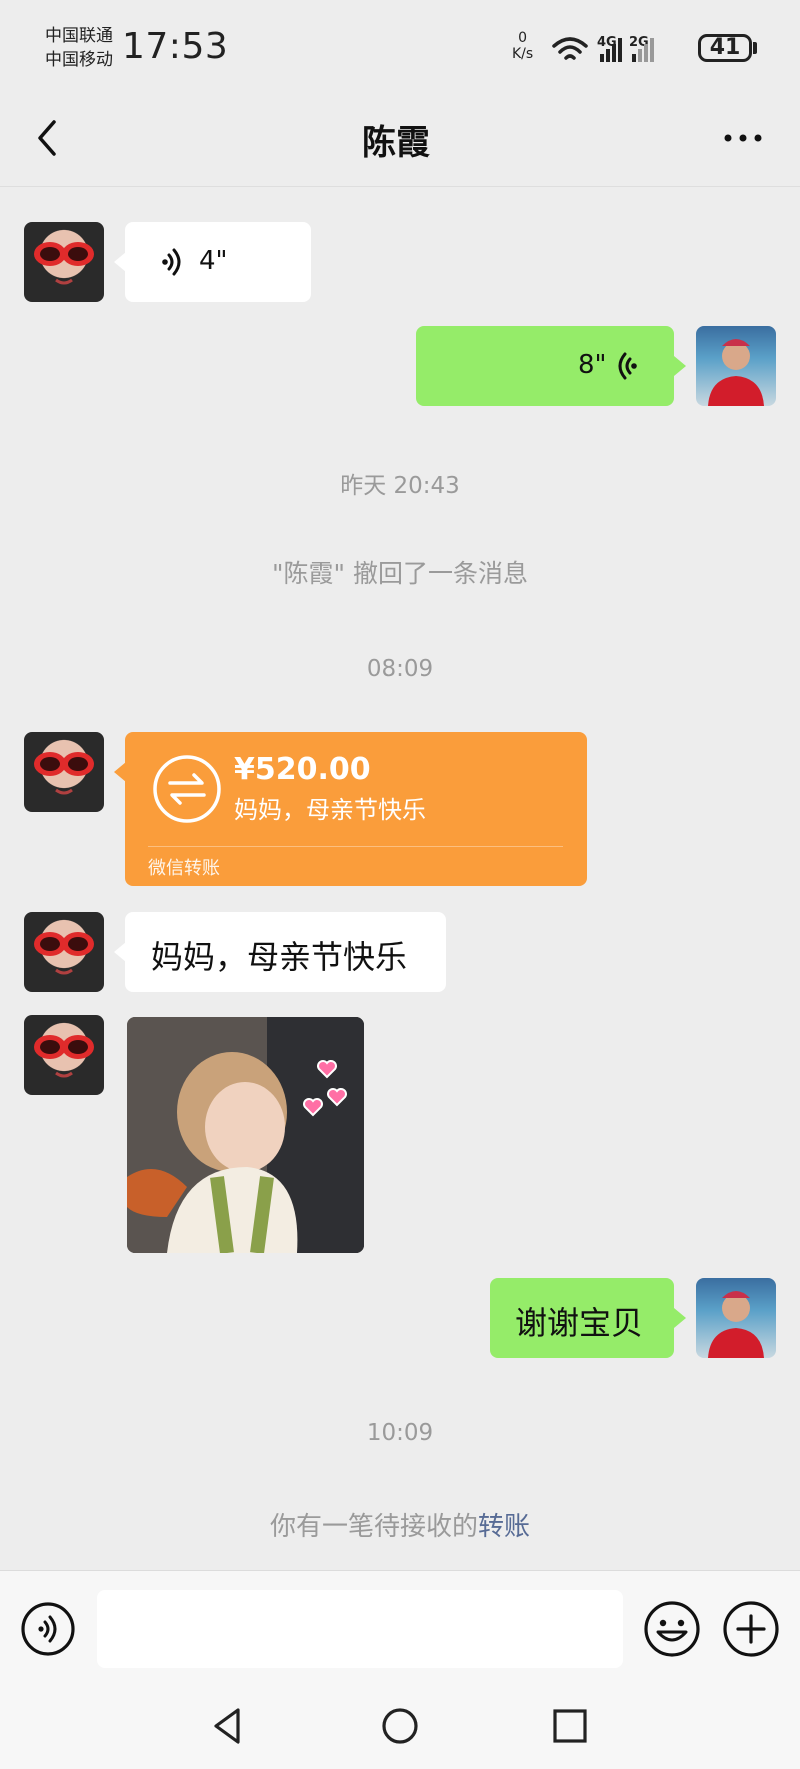 The height and width of the screenshot is (1769, 800). I want to click on emoji-icon, so click(672, 1629).